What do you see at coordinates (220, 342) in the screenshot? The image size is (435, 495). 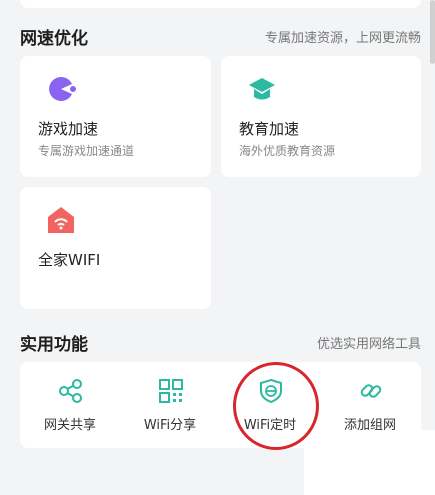 I see `tools-section-header: 实用功能 优选实用网络工具` at bounding box center [220, 342].